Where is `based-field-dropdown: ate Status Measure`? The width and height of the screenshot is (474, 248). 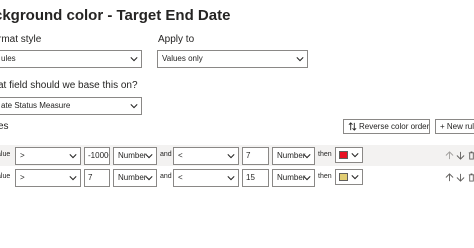
based-field-dropdown: ate Status Measure is located at coordinates (71, 106).